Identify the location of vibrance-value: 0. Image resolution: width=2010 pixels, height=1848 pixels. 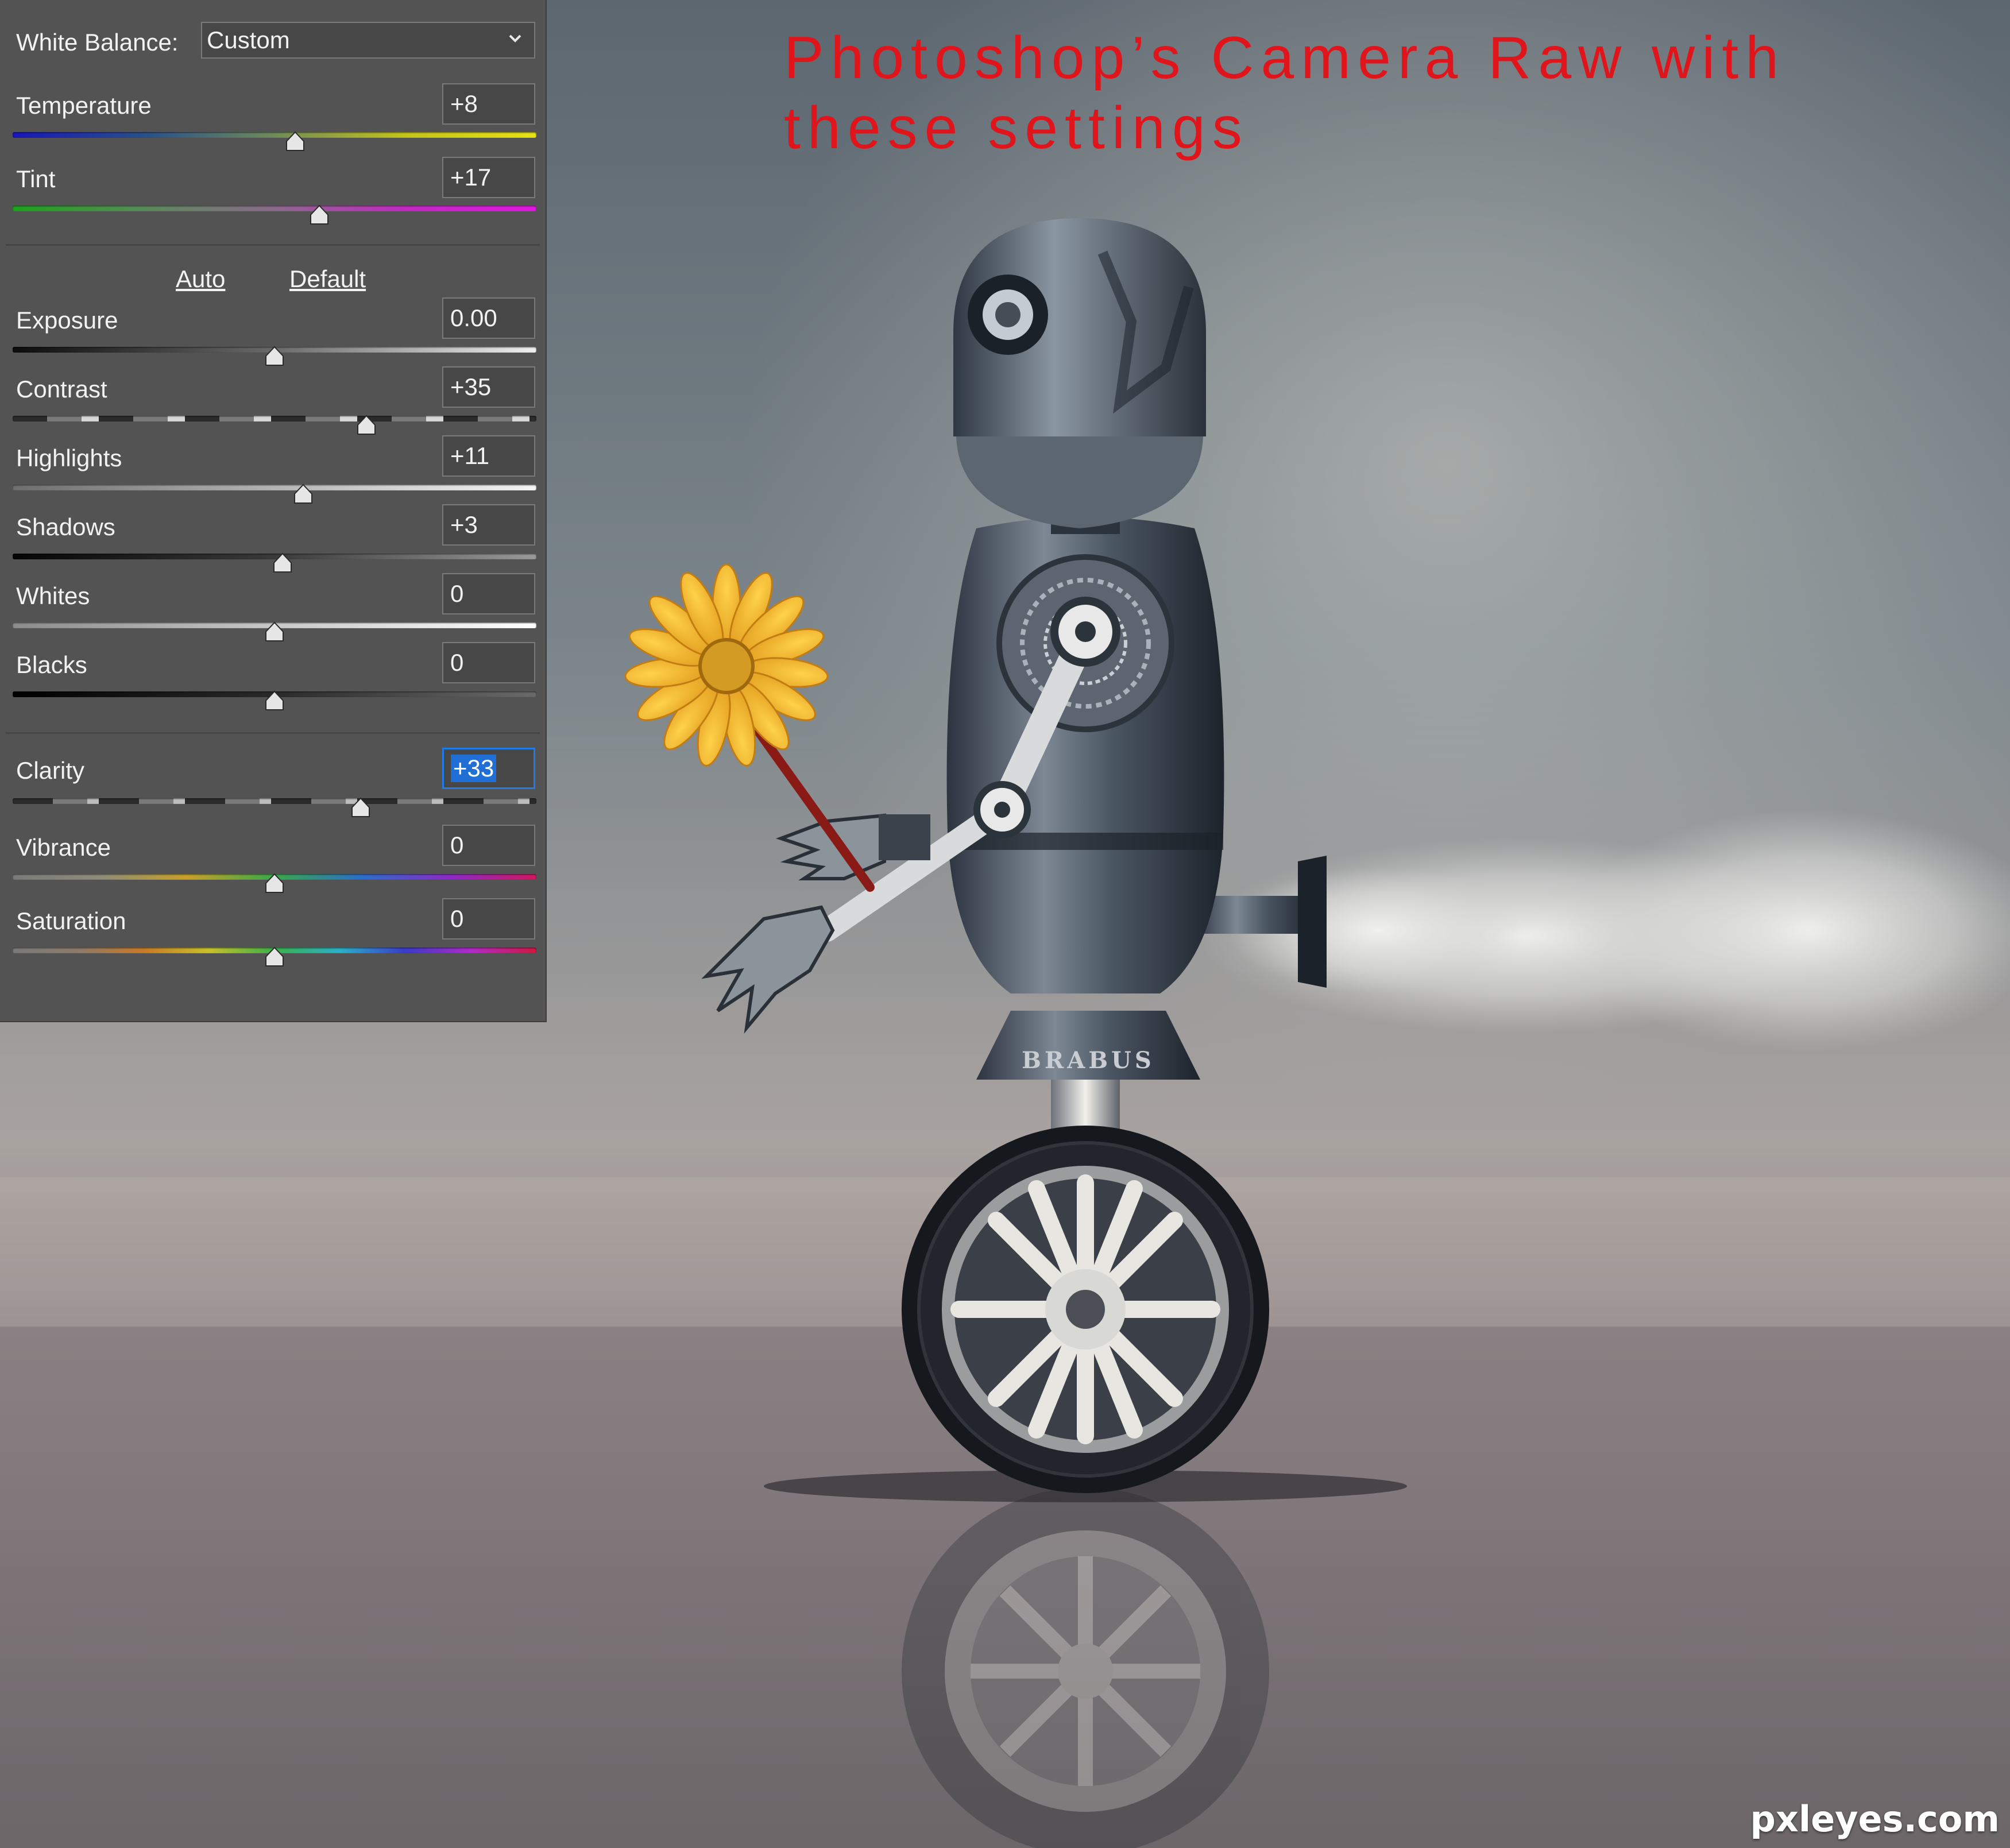
(457, 845).